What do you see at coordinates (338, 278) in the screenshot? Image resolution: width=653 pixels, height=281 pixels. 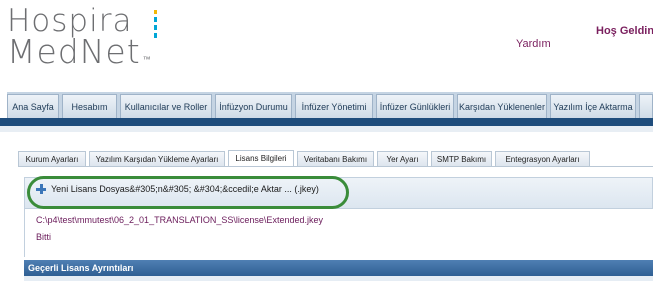 I see `section-body` at bounding box center [338, 278].